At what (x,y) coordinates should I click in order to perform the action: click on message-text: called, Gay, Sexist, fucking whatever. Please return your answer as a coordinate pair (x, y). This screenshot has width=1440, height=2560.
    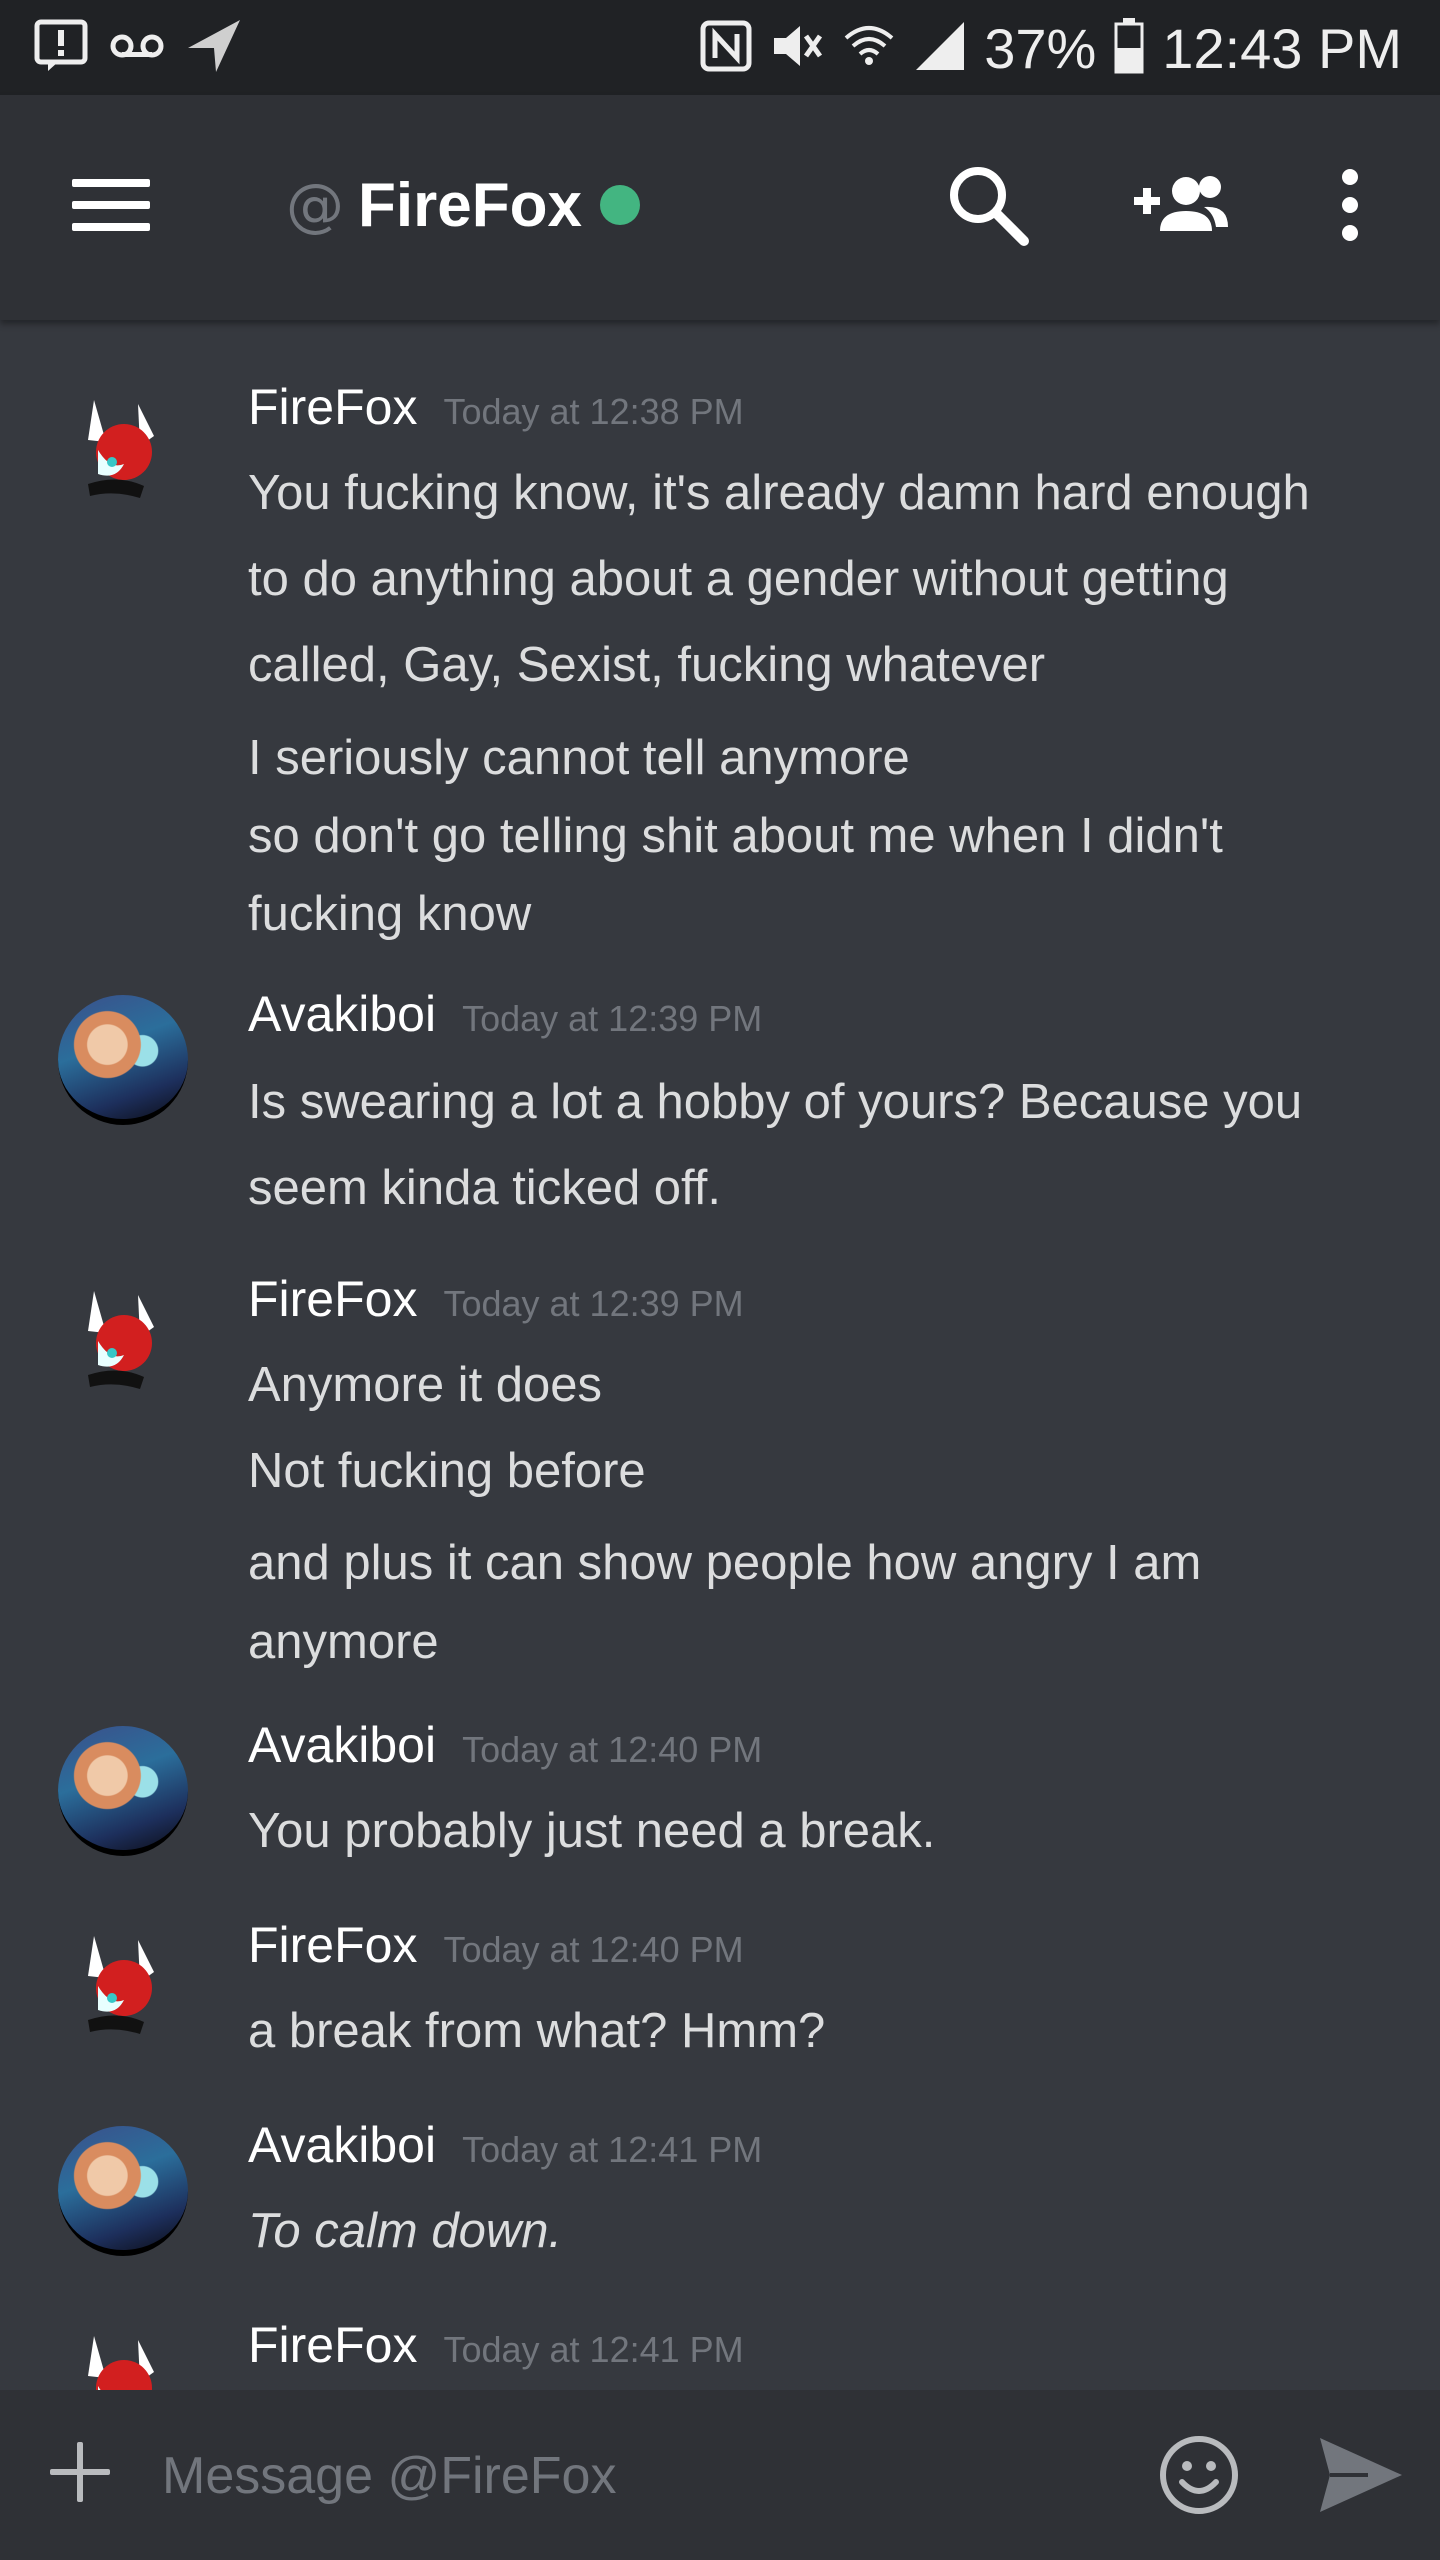
    Looking at the image, I should click on (647, 665).